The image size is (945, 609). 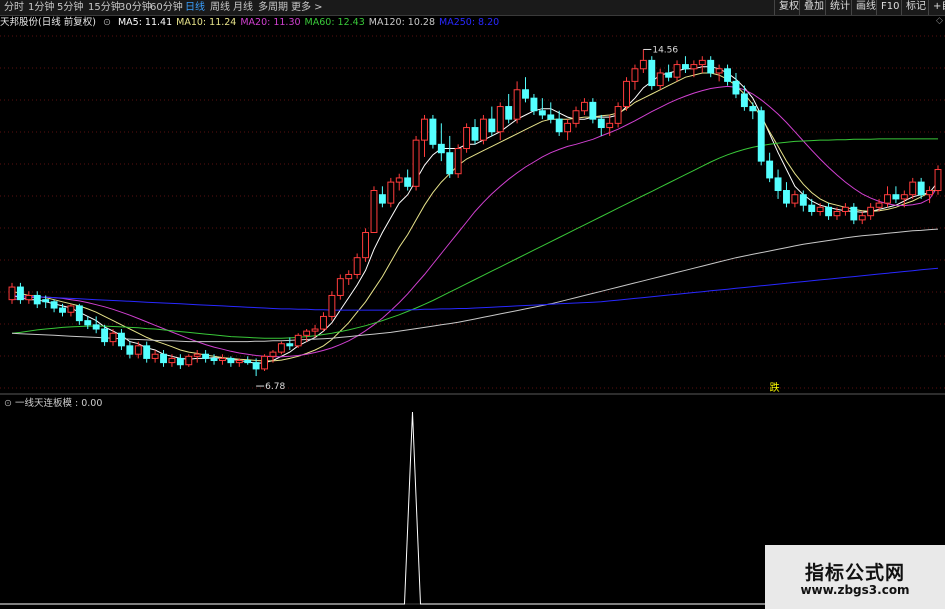 I want to click on diamond-icon: ◇, so click(x=939, y=21).